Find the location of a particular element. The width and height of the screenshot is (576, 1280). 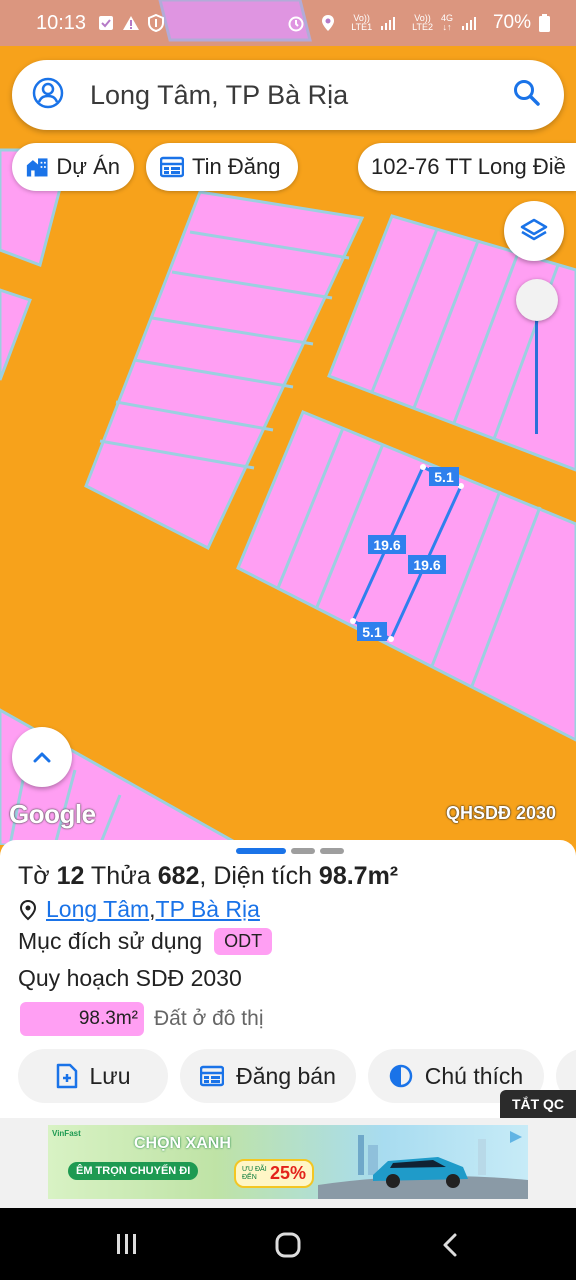

parcel-title: Tờ 12 Thửa 682, Diện tích 98.7m² is located at coordinates (208, 876).